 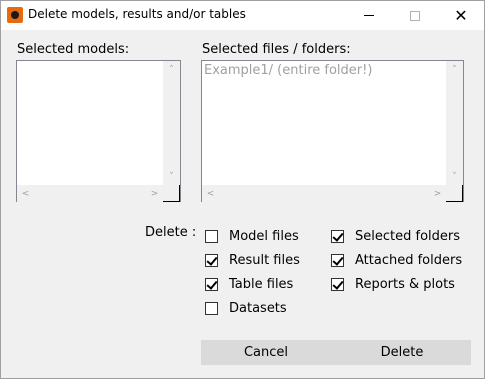 I want to click on minimize-button, so click(x=369, y=15).